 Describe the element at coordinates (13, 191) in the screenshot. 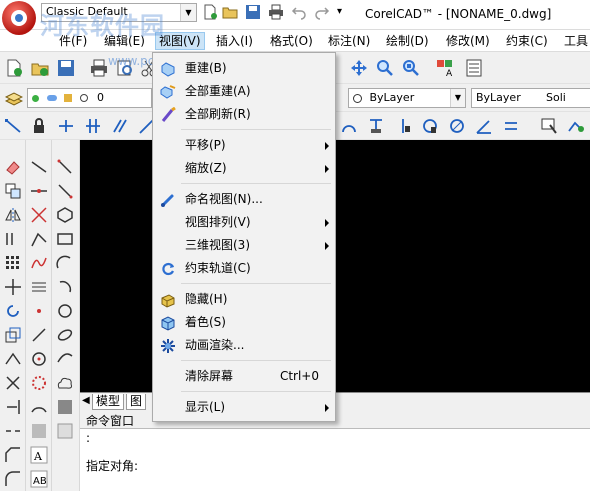

I see `copy-icon` at that location.